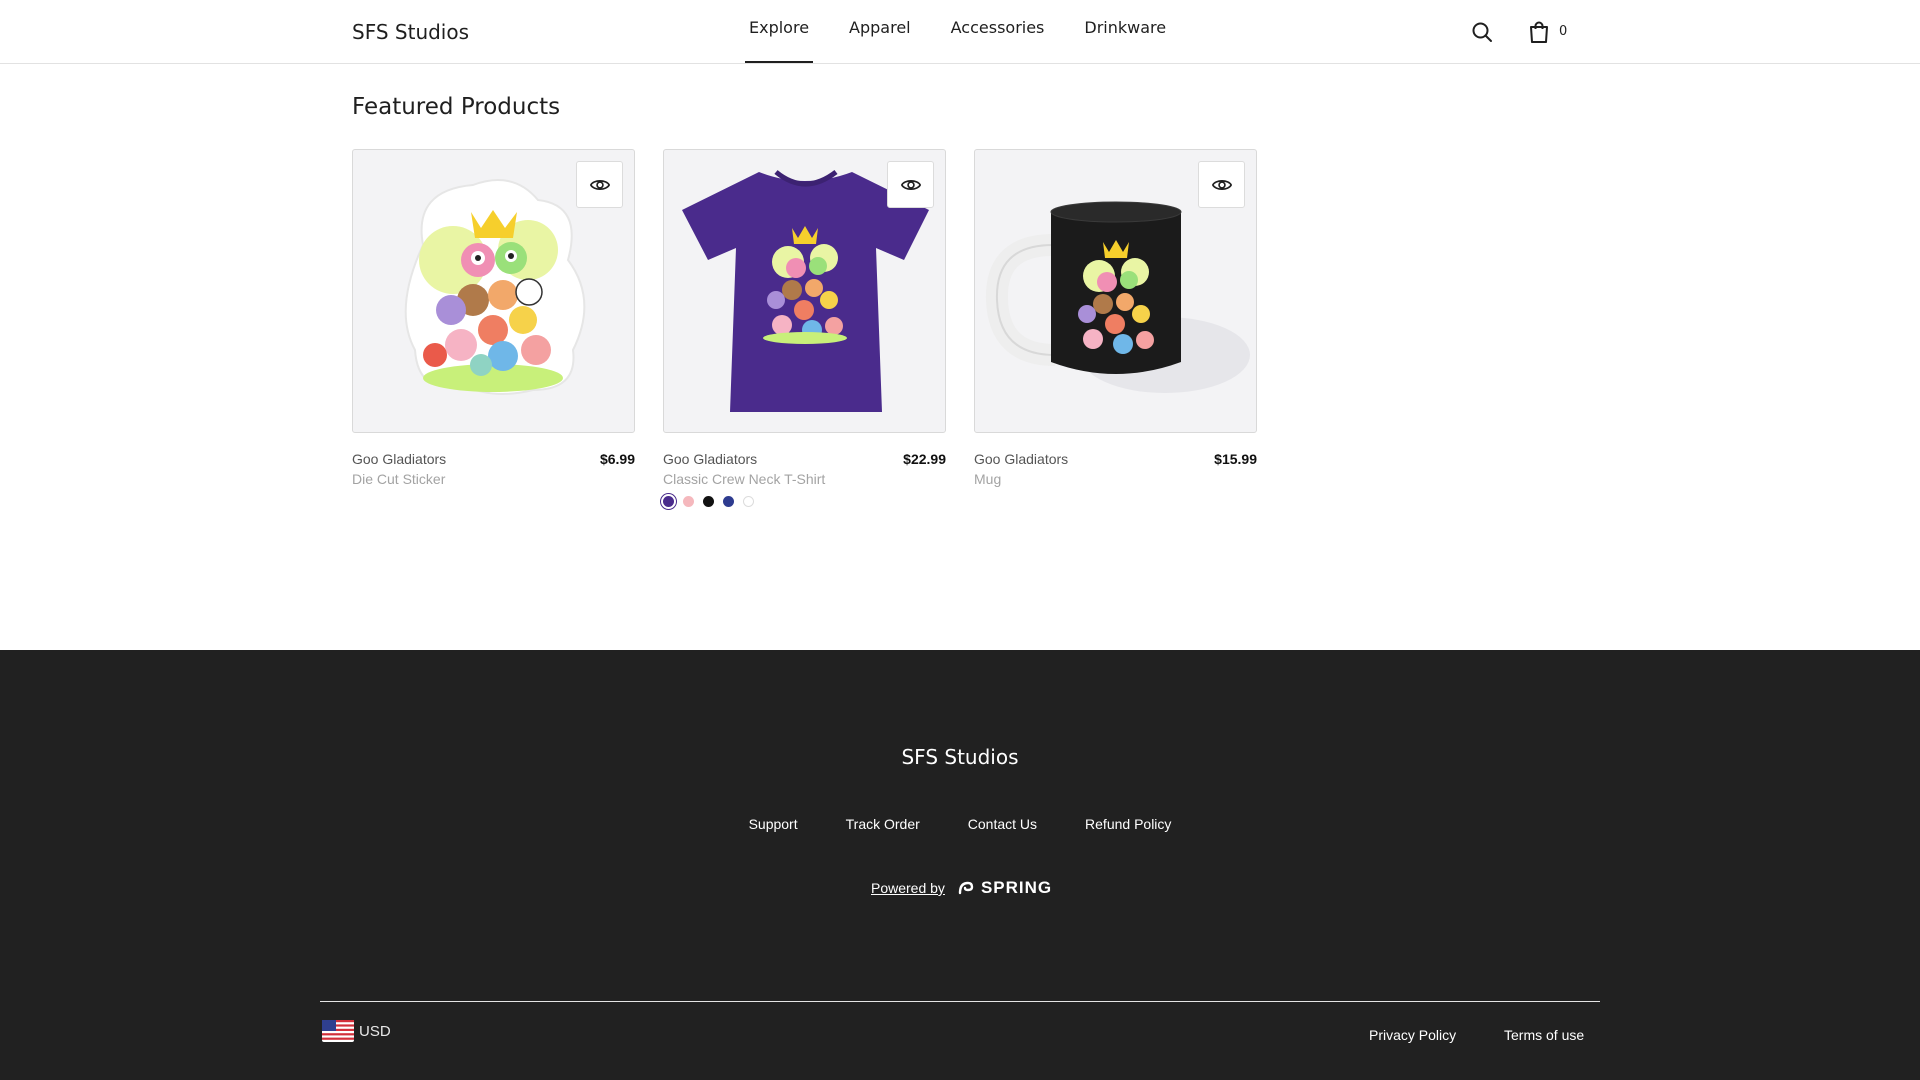 The width and height of the screenshot is (1920, 1080). Describe the element at coordinates (493, 459) in the screenshot. I see `product-title: Goo Gladiators` at that location.